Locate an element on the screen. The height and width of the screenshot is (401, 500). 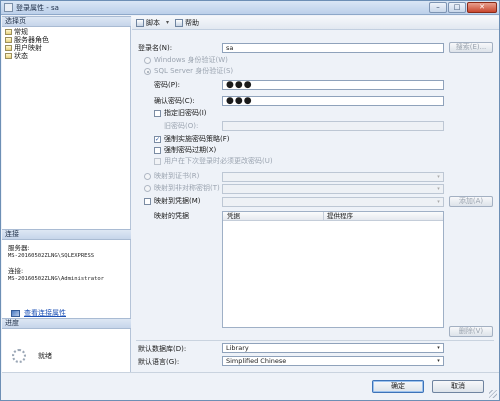
page-item-status: 状态 is located at coordinates (27, 56).